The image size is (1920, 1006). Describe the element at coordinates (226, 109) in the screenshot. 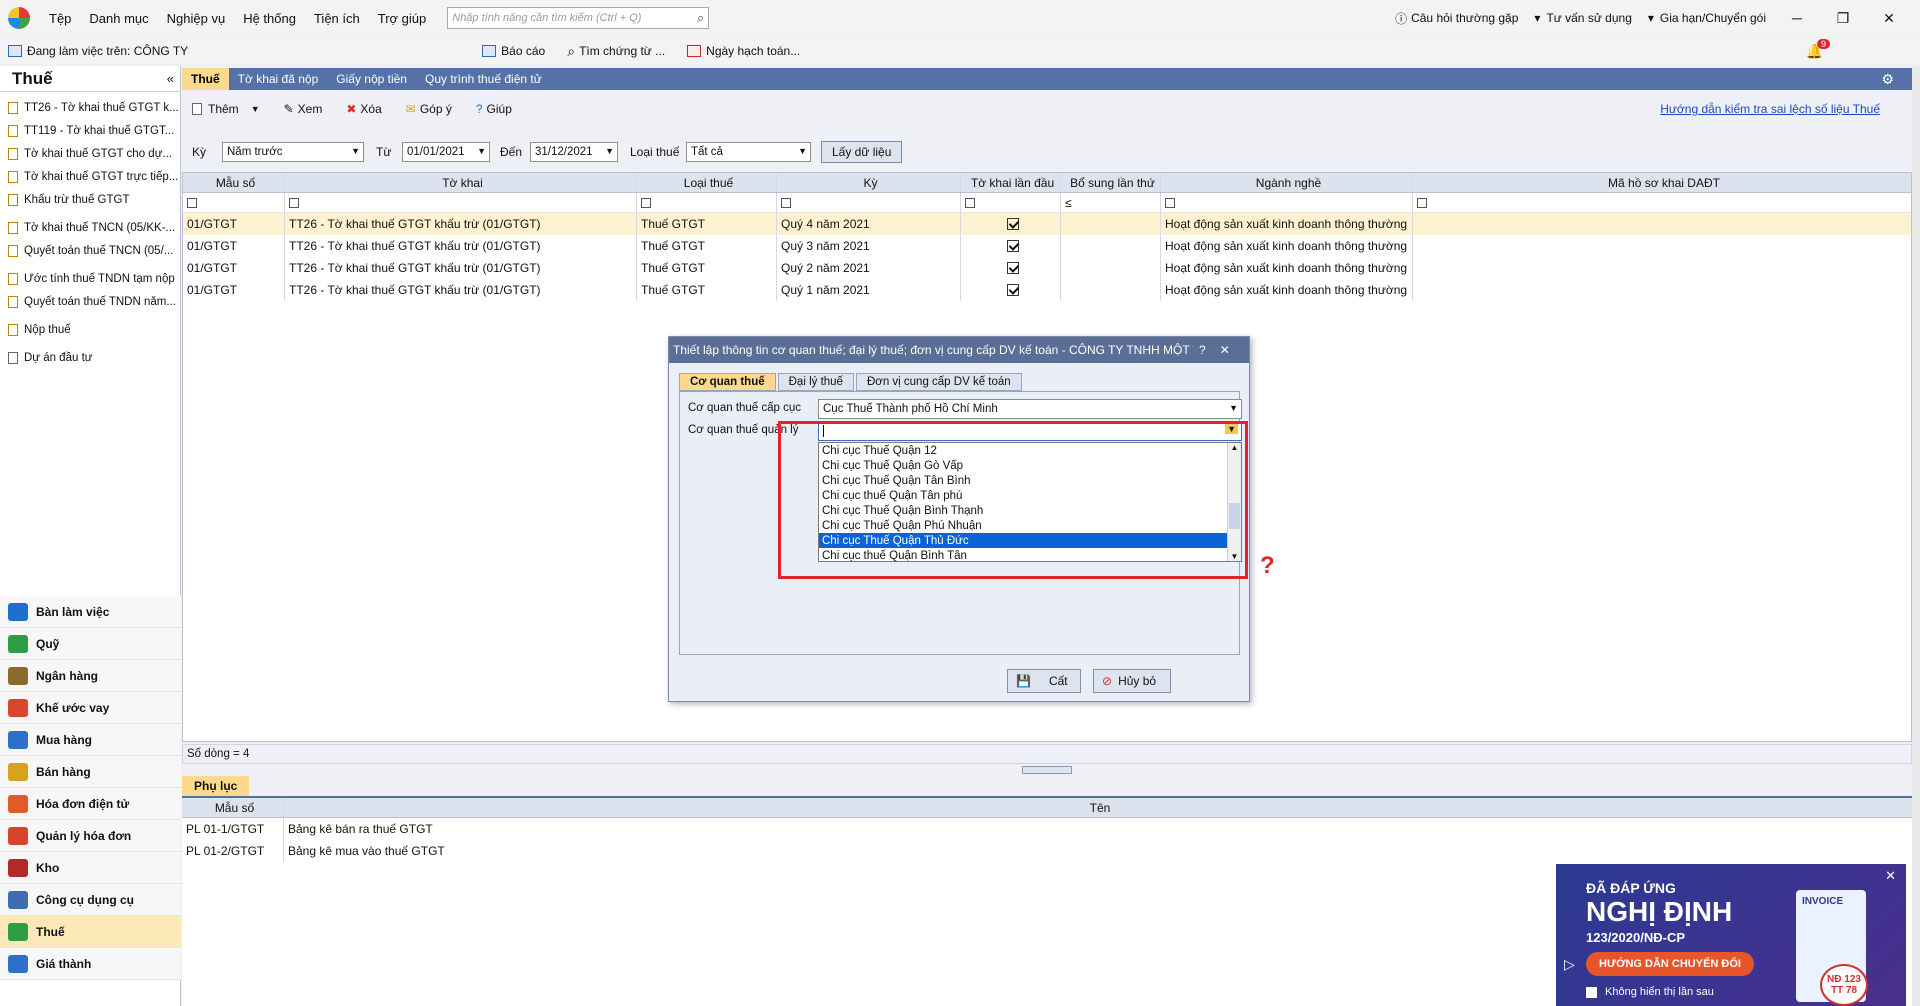

I see `add-button: Thêm ▼` at that location.